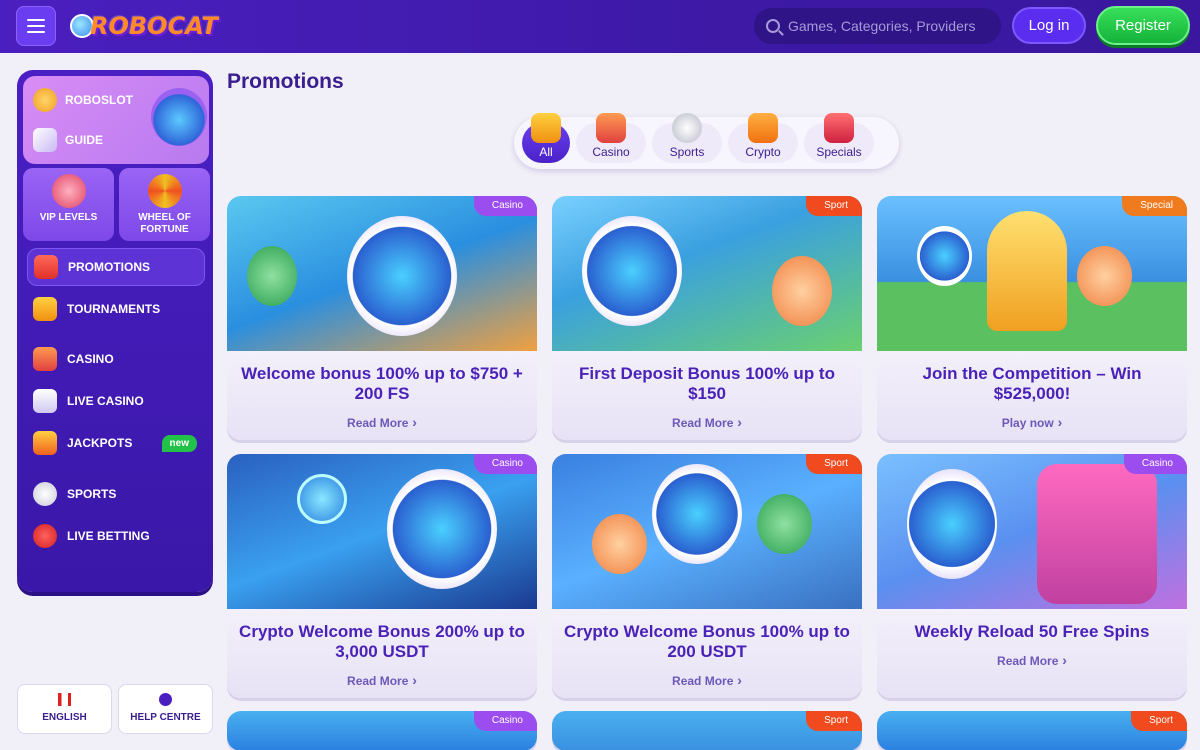 The image size is (1200, 750). I want to click on help-centre-button: HELP CENTRE, so click(165, 709).